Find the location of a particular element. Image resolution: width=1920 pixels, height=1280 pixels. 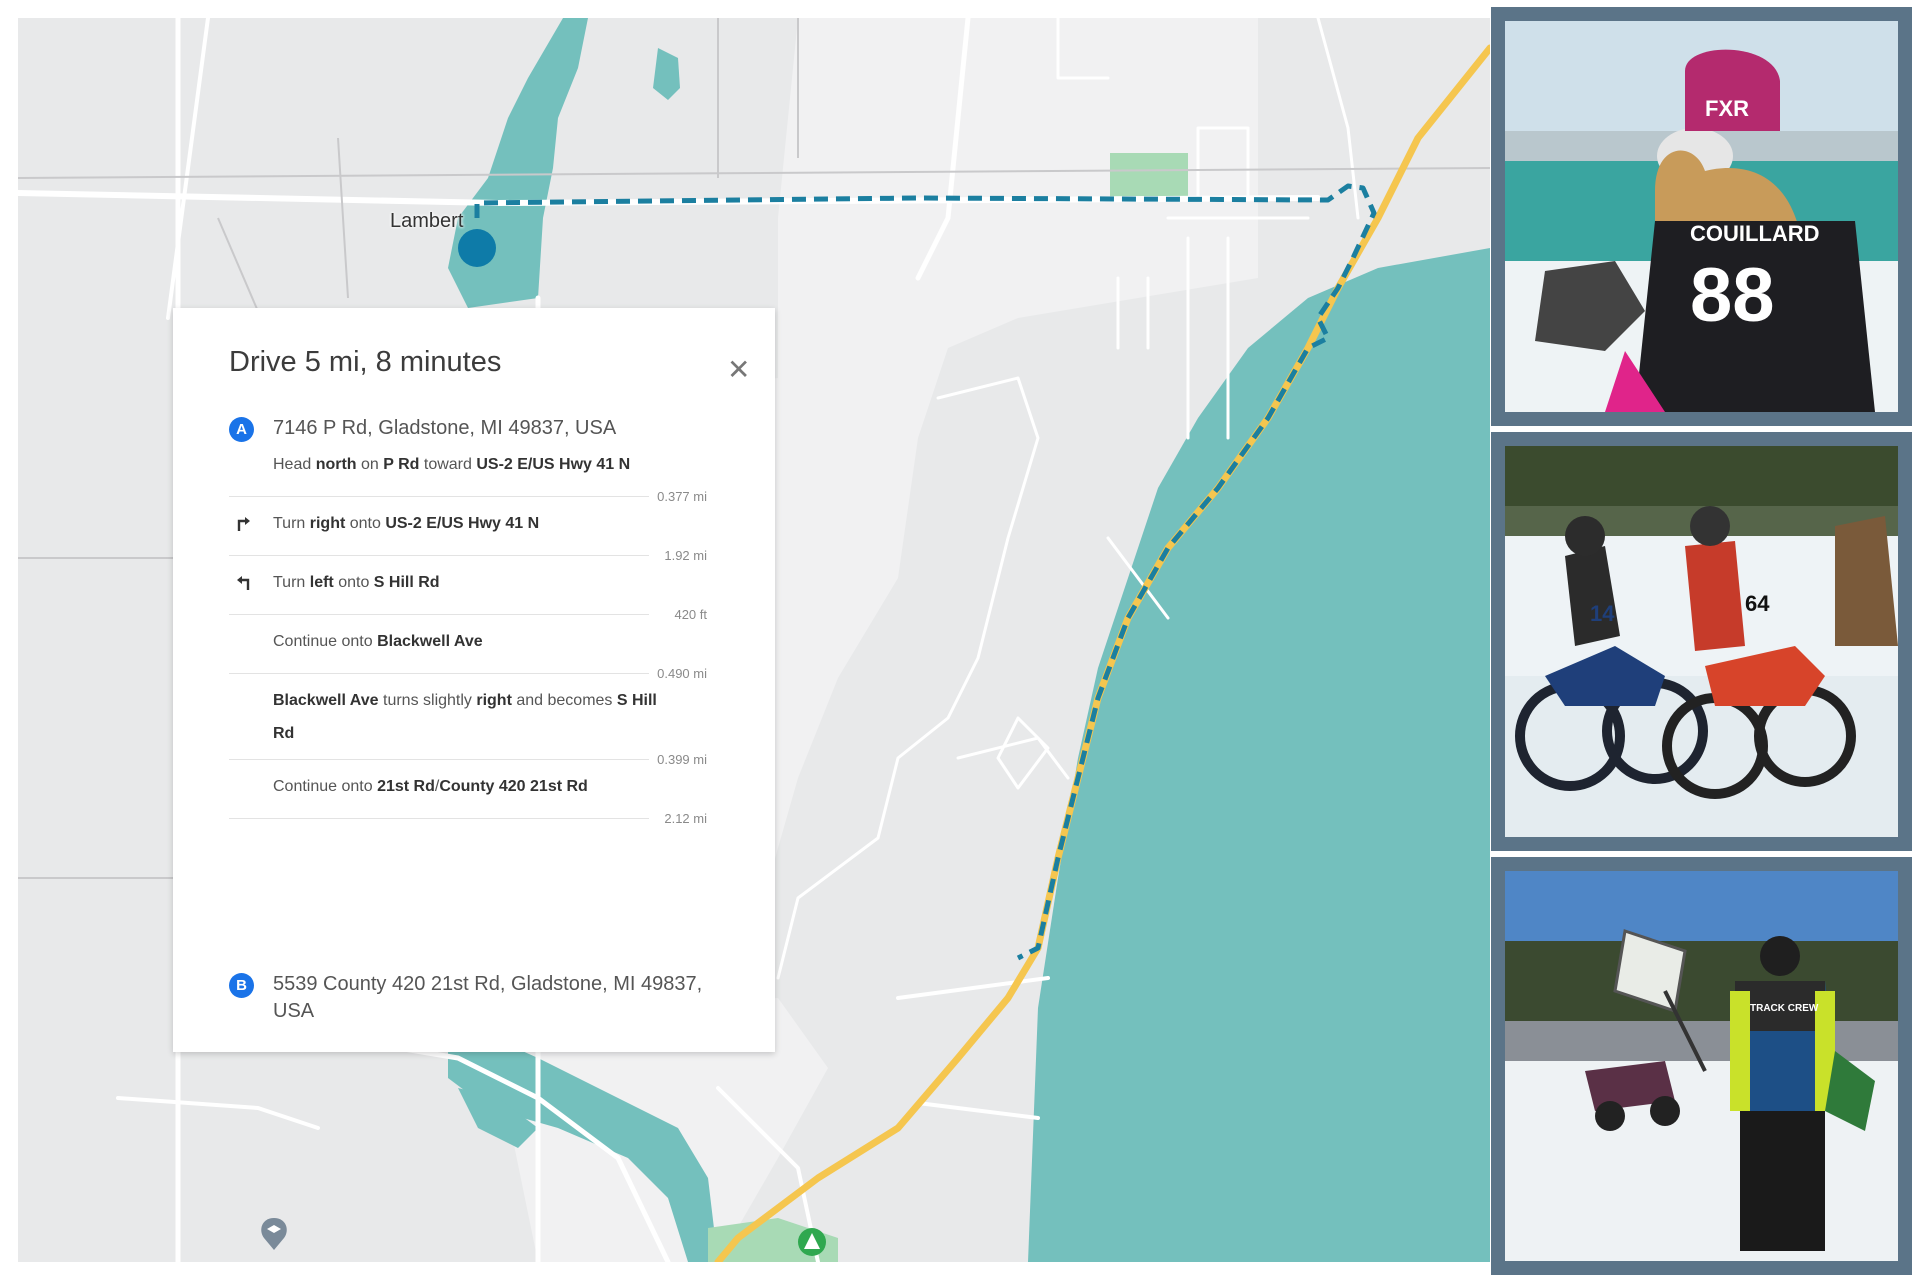

park-area is located at coordinates (1149, 175).